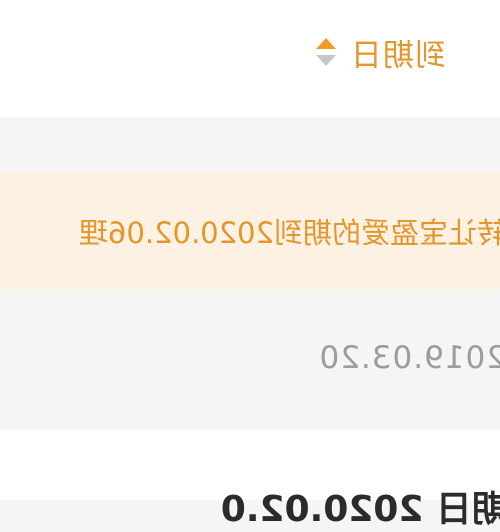  Describe the element at coordinates (289, 231) in the screenshot. I see `notice-text: 转让宝盈爱的期到2020.02.06理` at that location.